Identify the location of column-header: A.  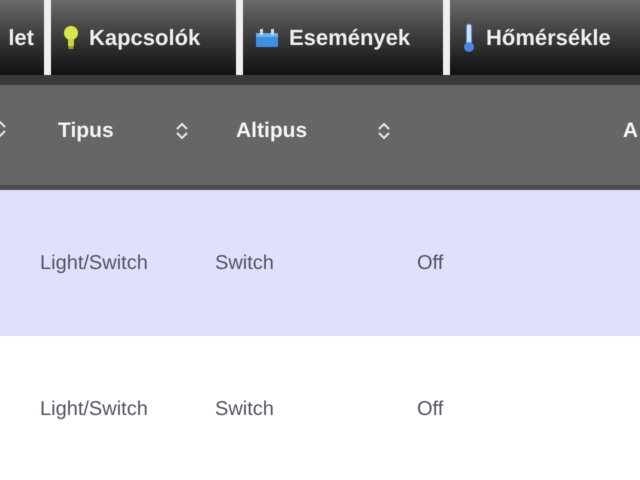
(630, 131).